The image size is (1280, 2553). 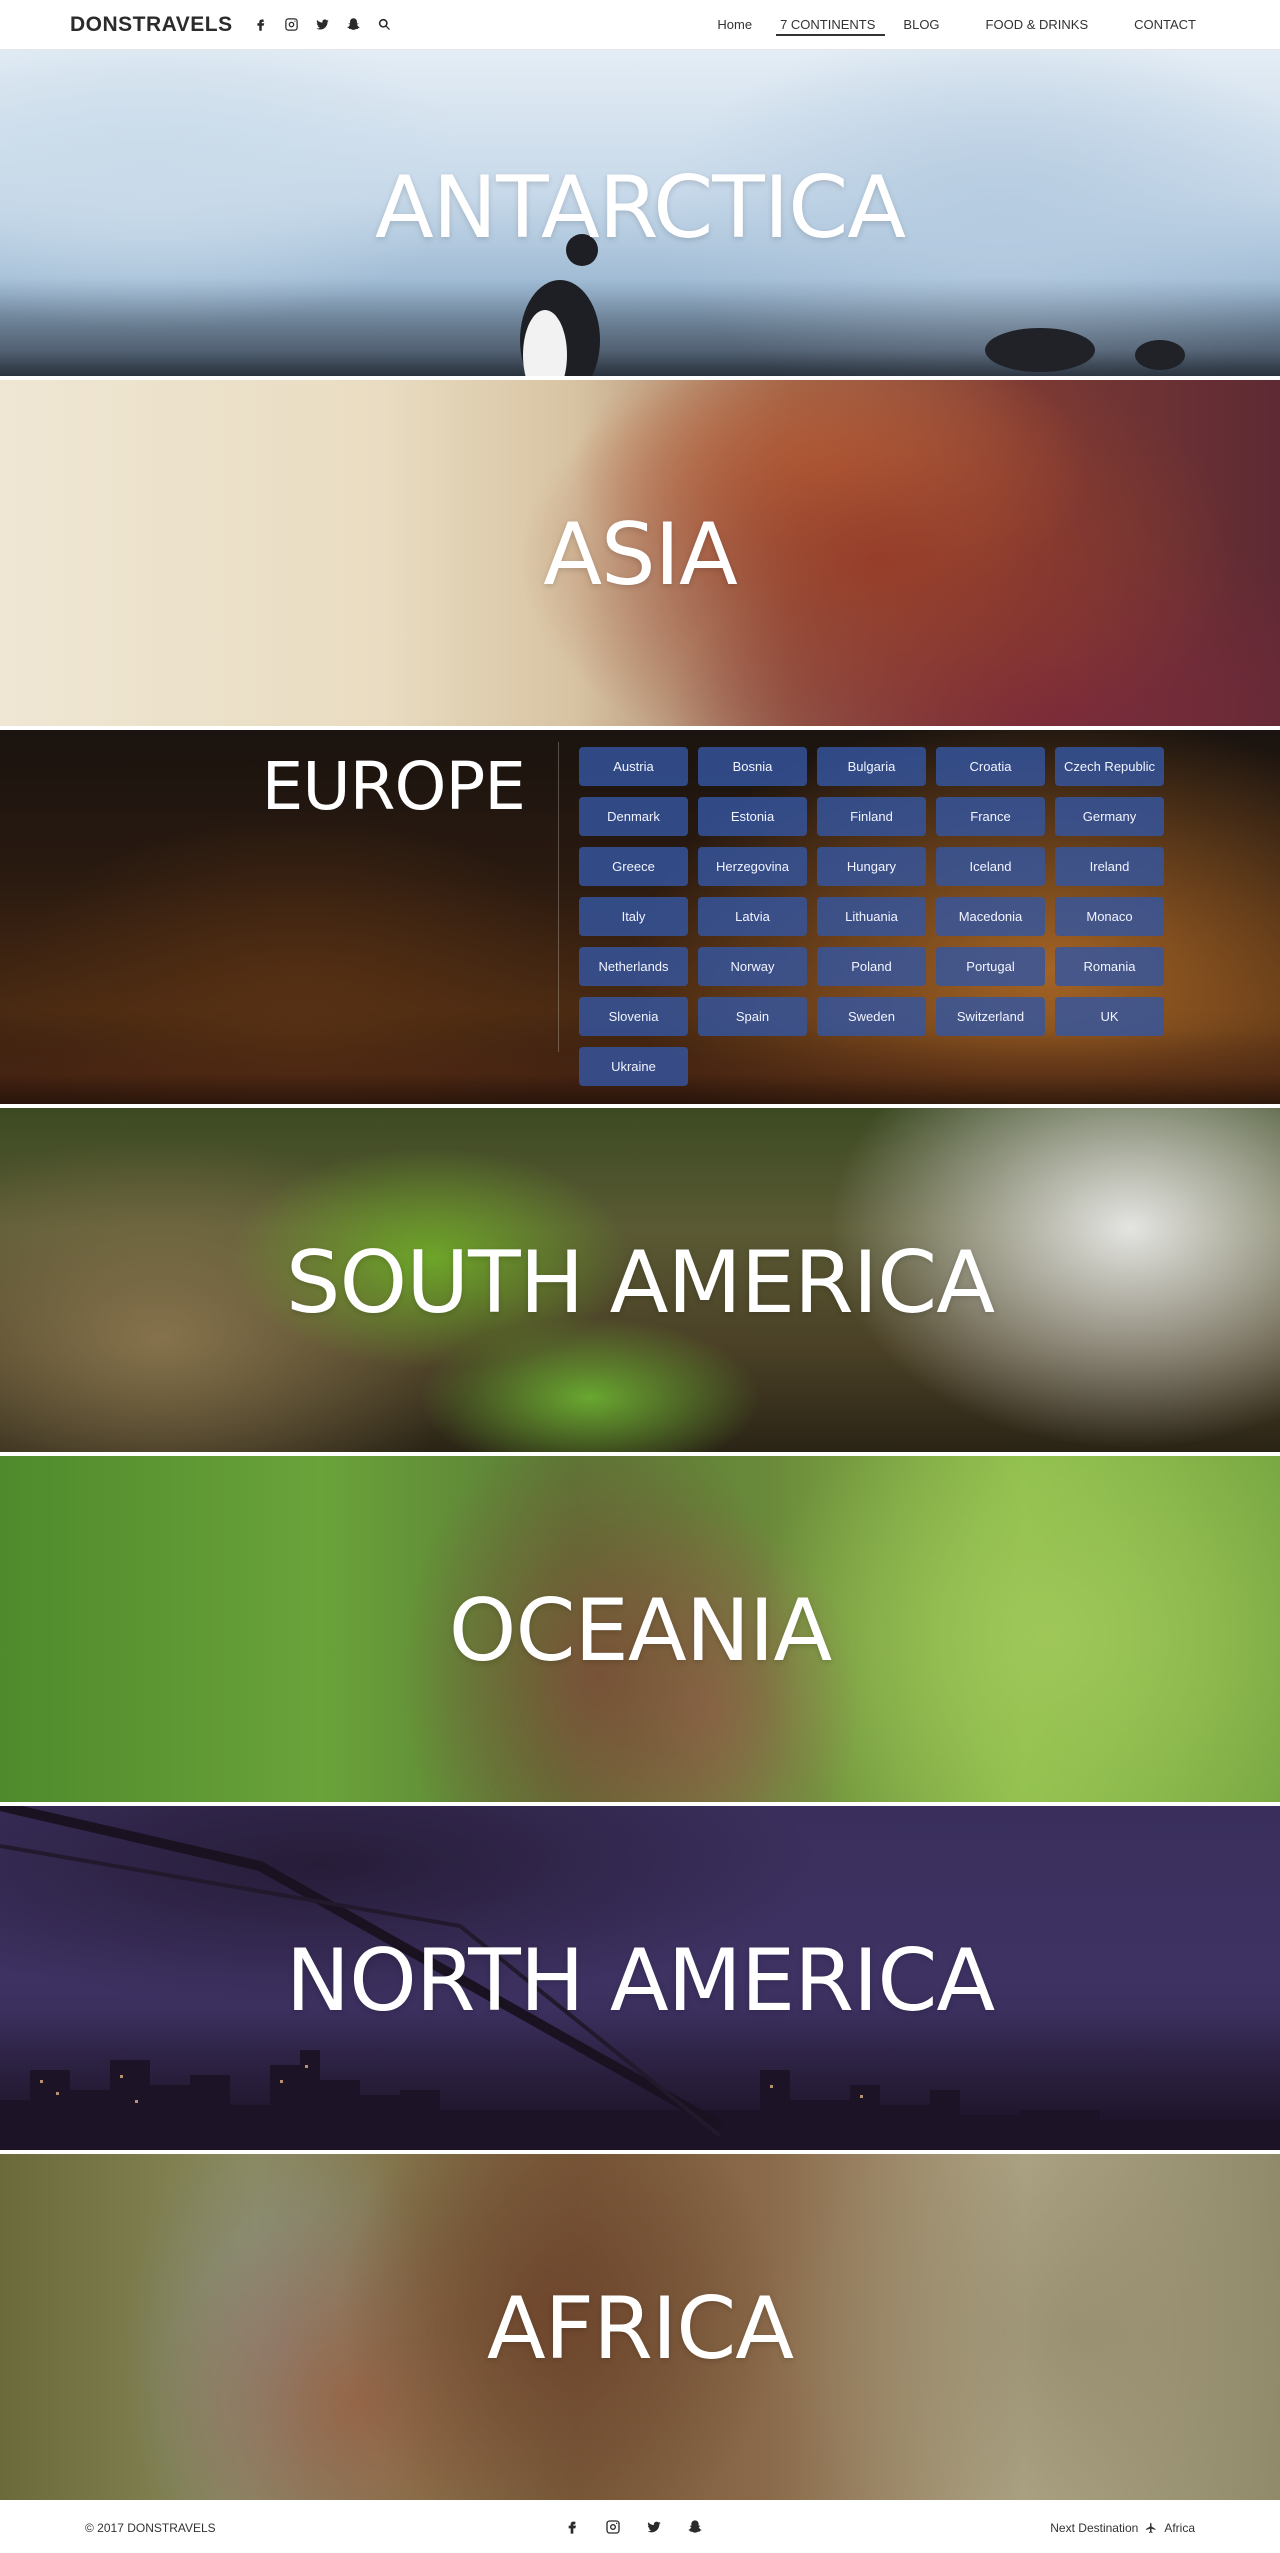 What do you see at coordinates (558, 897) in the screenshot?
I see `divider` at bounding box center [558, 897].